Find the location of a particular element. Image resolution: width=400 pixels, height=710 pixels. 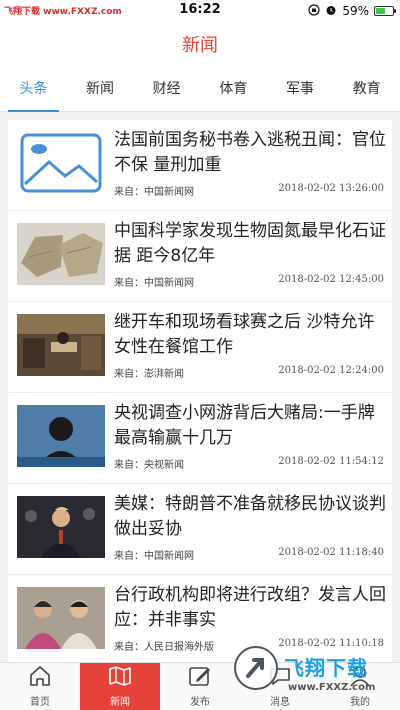

news-source: 来自：央视新闻 is located at coordinates (149, 465).